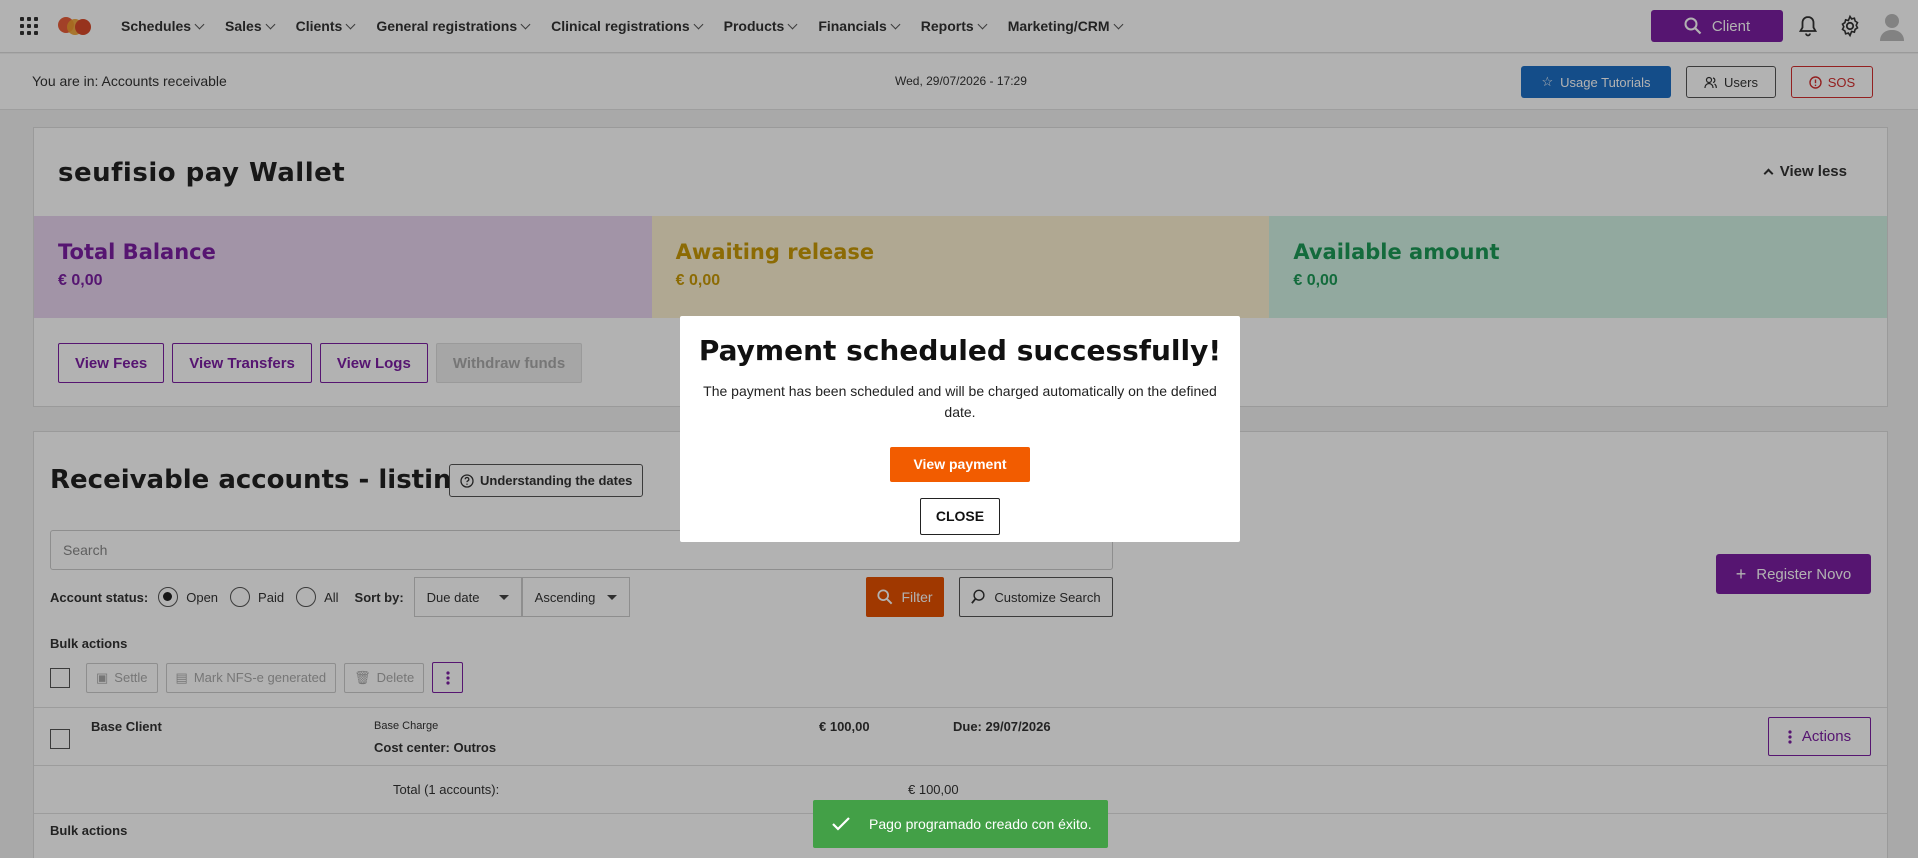 The image size is (1918, 858). What do you see at coordinates (980, 824) in the screenshot?
I see `toast-message: Pago programado creado con éxito.` at bounding box center [980, 824].